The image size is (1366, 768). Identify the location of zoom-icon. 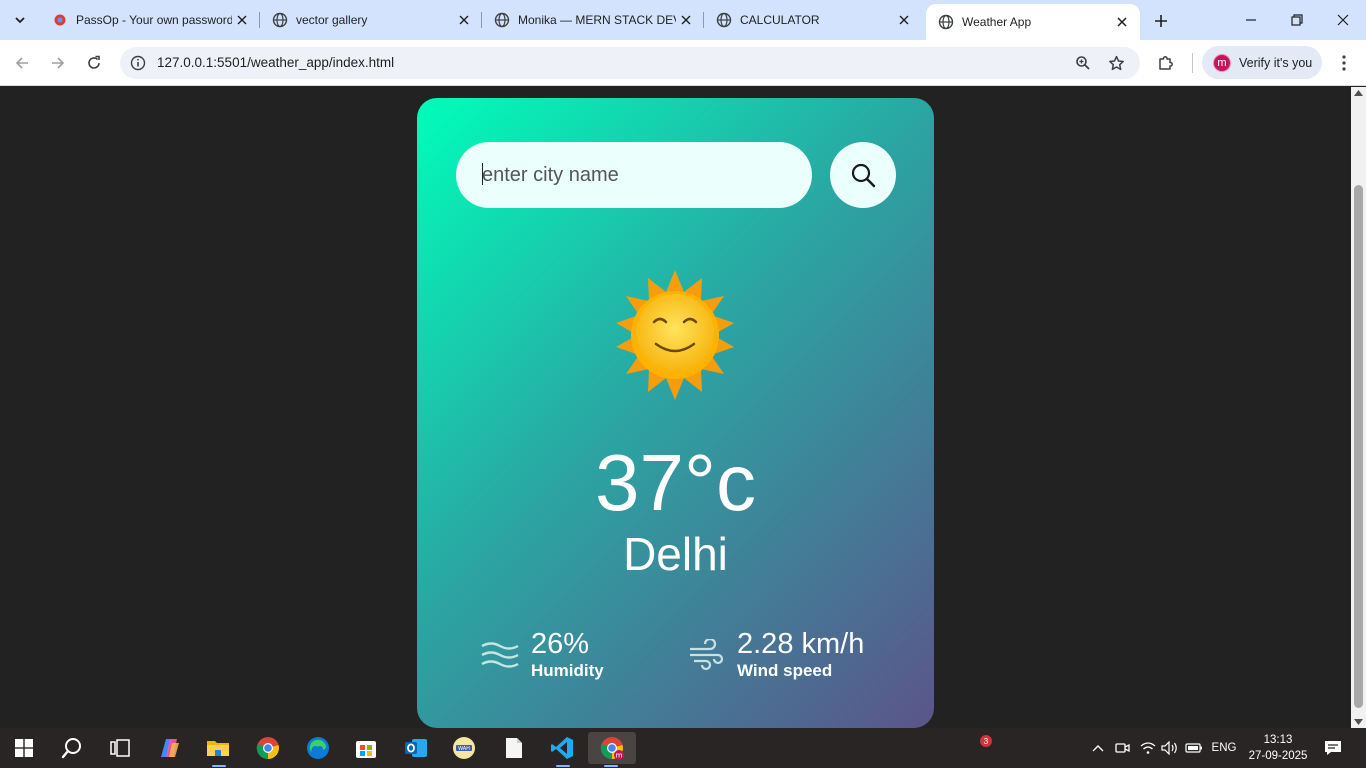
(1083, 63).